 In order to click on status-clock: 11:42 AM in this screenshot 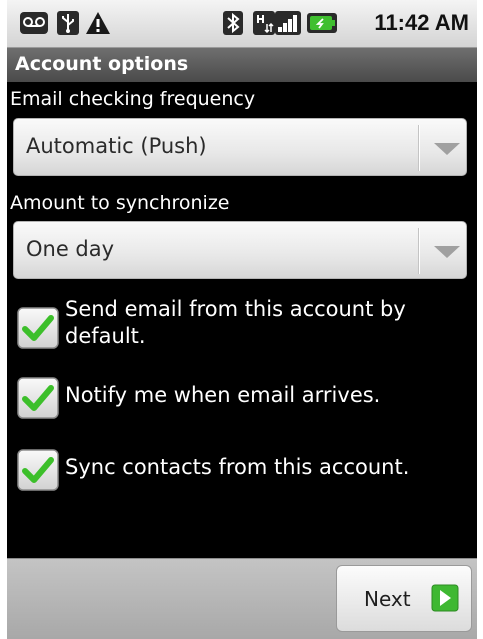, I will do `click(421, 22)`.